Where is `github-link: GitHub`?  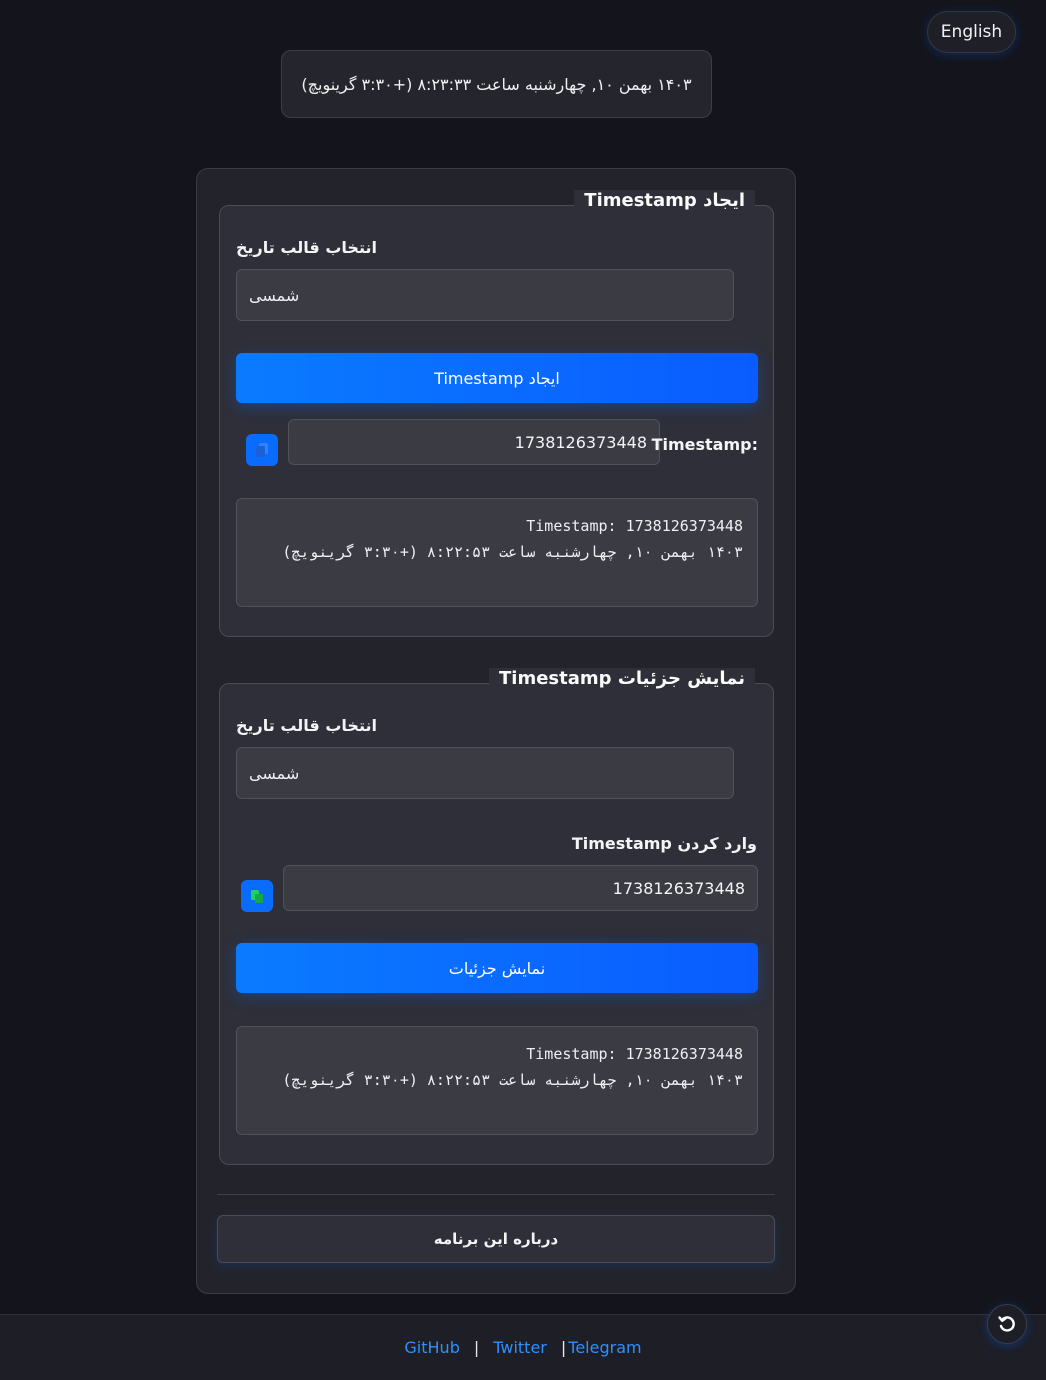 github-link: GitHub is located at coordinates (431, 1347).